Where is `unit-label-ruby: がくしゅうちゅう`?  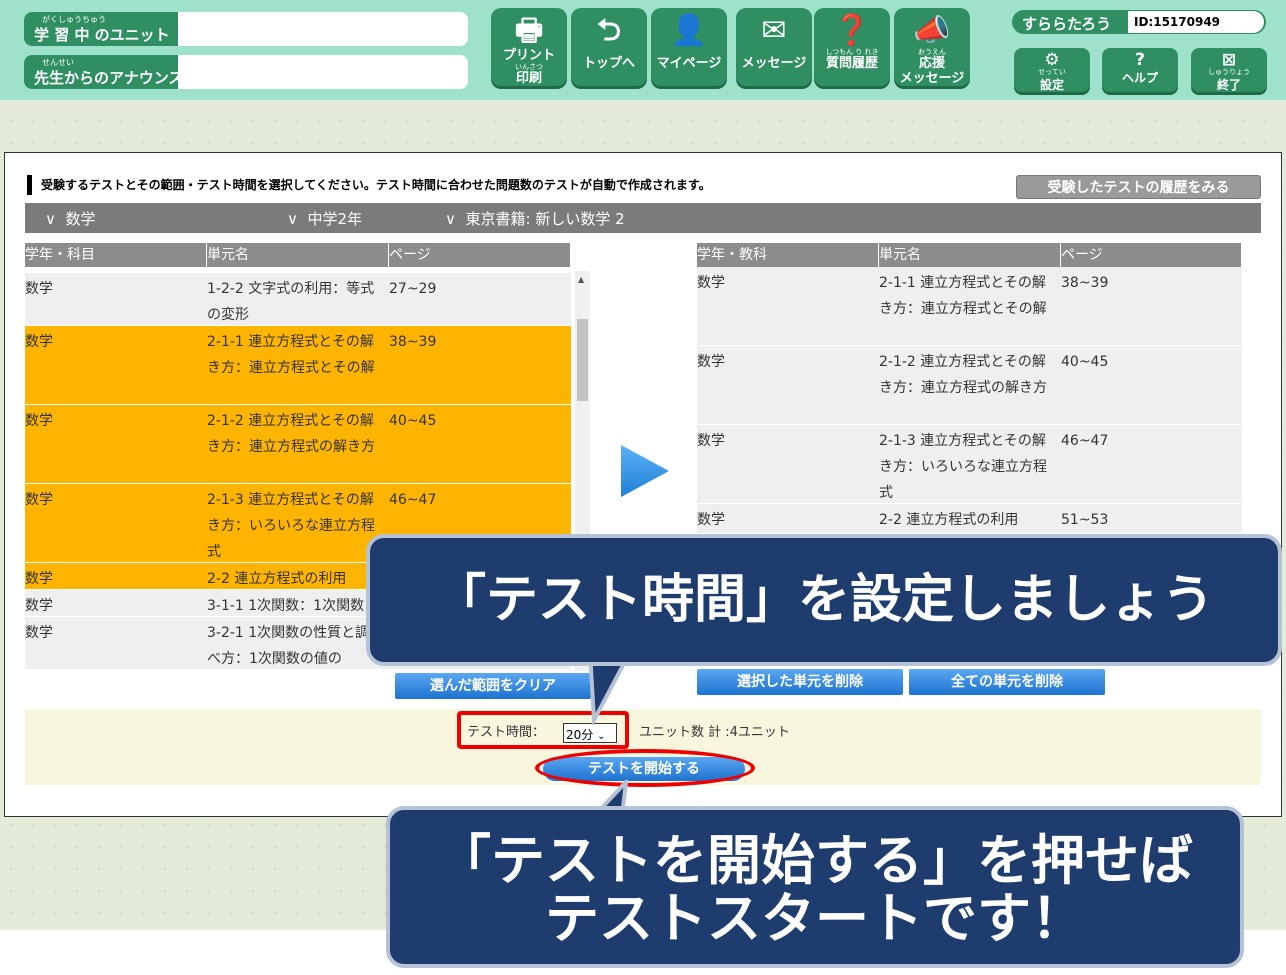 unit-label-ruby: がくしゅうちゅう is located at coordinates (74, 19).